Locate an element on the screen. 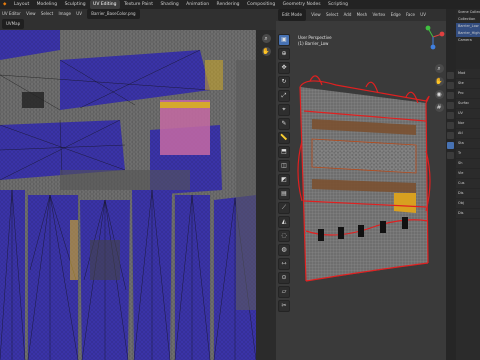 This screenshot has width=480, height=360. vp-menu-uv: UV is located at coordinates (423, 15).